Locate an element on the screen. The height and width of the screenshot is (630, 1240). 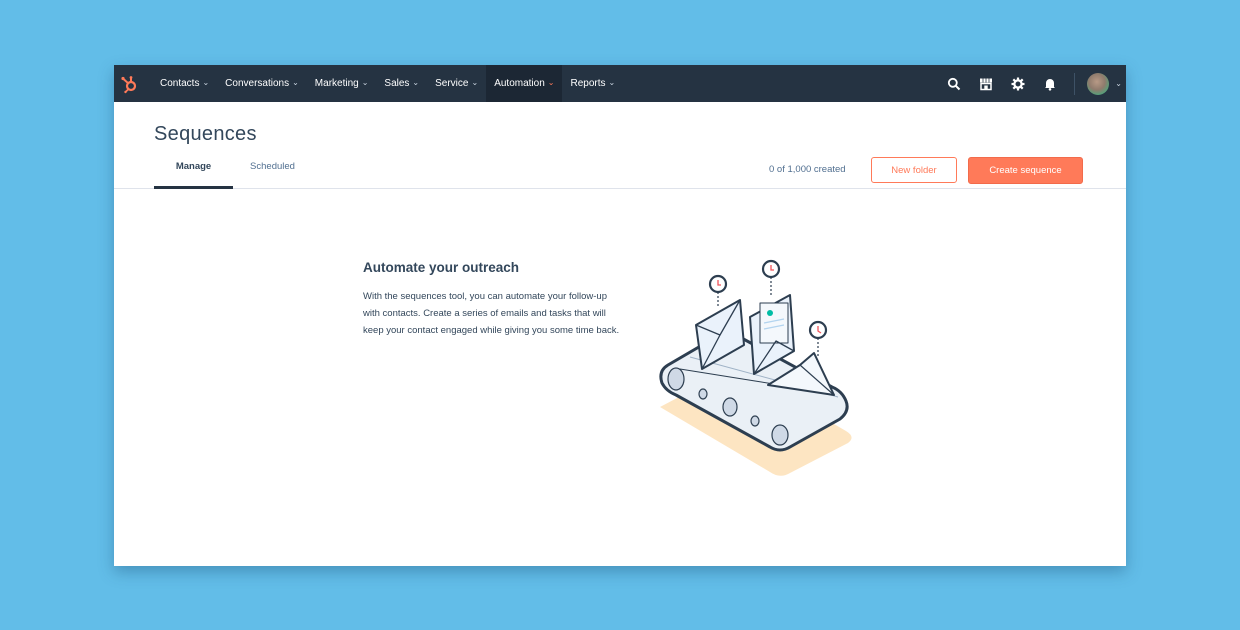
email-conveyor-belt-illustration is located at coordinates (755, 372).